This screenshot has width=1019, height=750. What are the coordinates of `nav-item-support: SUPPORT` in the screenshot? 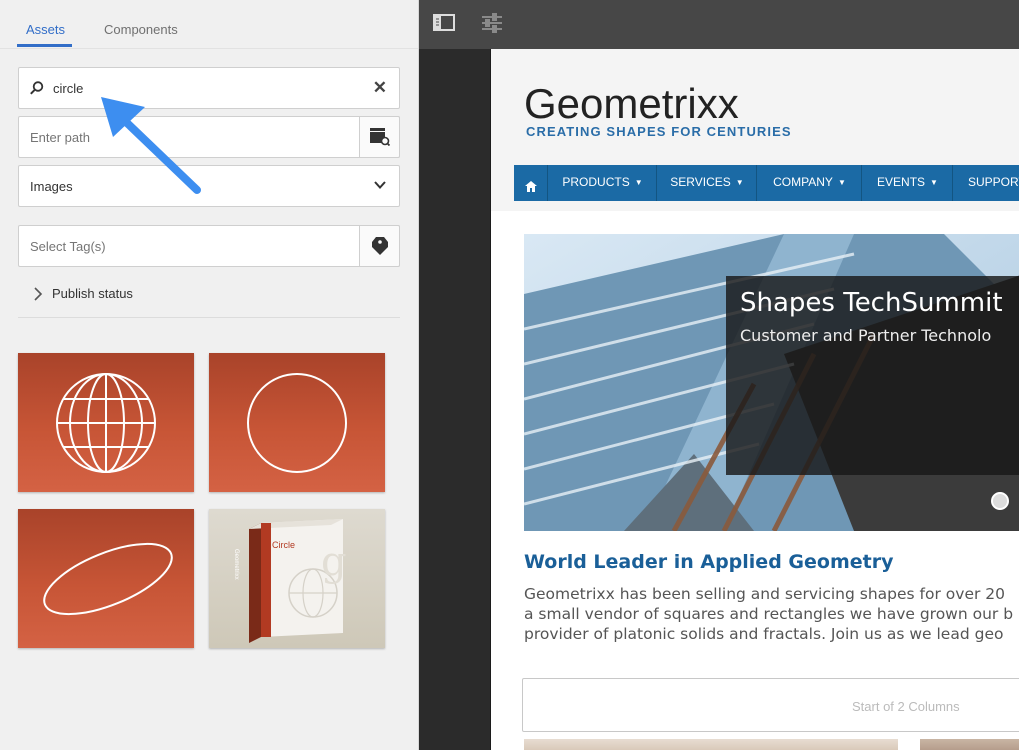 It's located at (986, 183).